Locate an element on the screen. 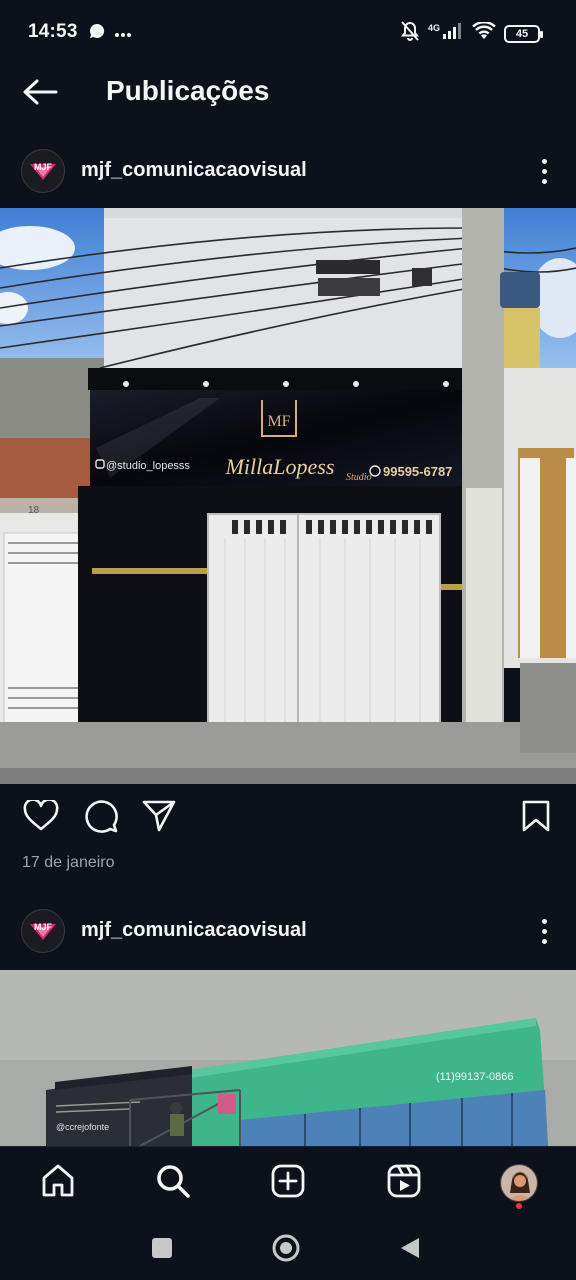  post-image: (11)99137-0866 @ccrejofonte is located at coordinates (288, 1058).